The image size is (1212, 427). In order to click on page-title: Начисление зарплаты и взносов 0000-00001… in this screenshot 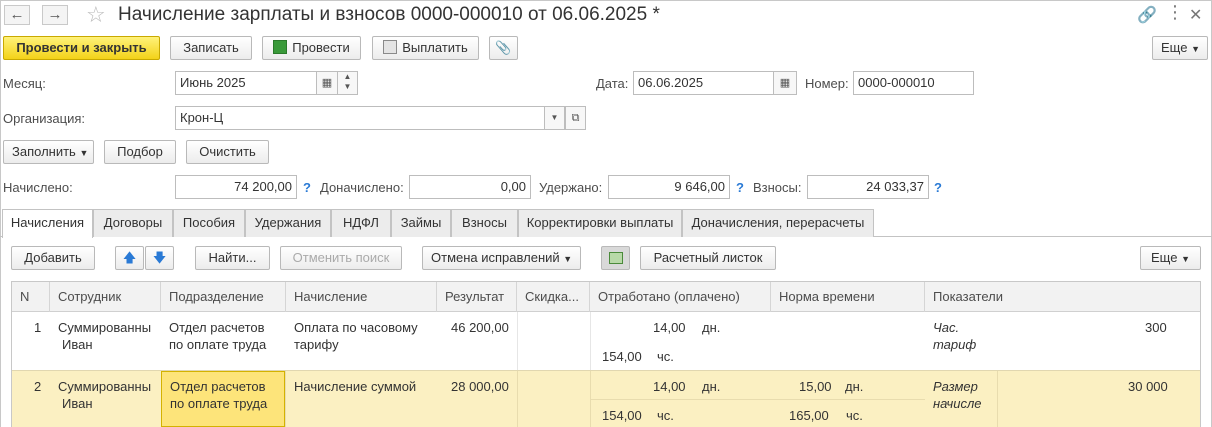, I will do `click(389, 14)`.